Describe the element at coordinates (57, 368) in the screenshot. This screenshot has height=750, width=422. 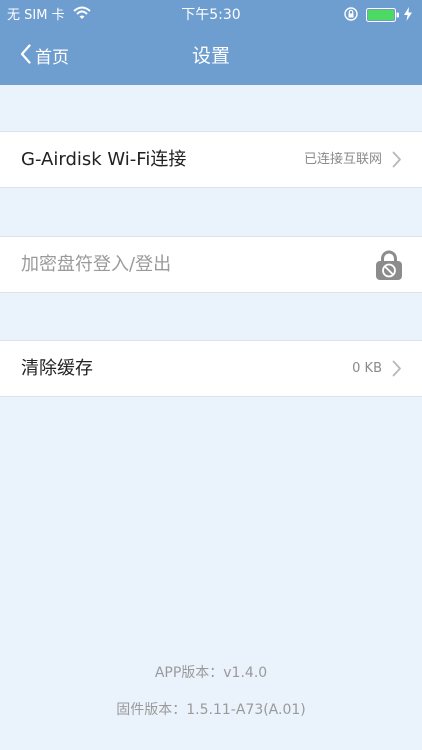
I see `clear-cache-label: 清除缓存` at that location.